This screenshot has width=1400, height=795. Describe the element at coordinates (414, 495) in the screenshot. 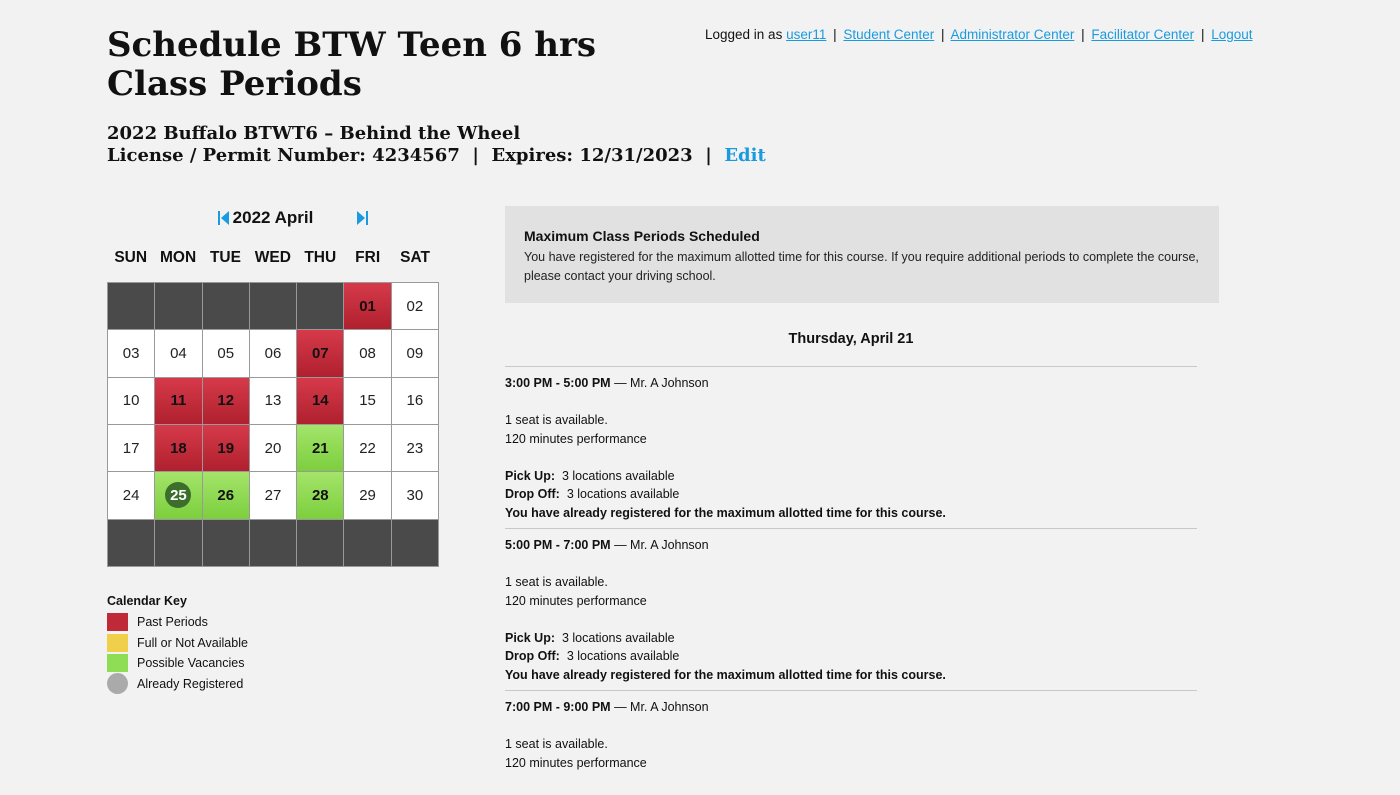

I see `calendar-day: 30` at that location.